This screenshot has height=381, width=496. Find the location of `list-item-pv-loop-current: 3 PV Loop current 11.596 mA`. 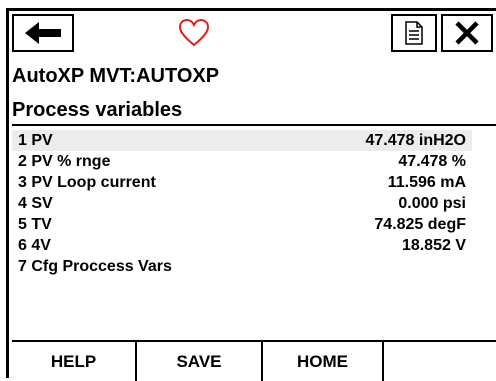

list-item-pv-loop-current: 3 PV Loop current 11.596 mA is located at coordinates (242, 182).